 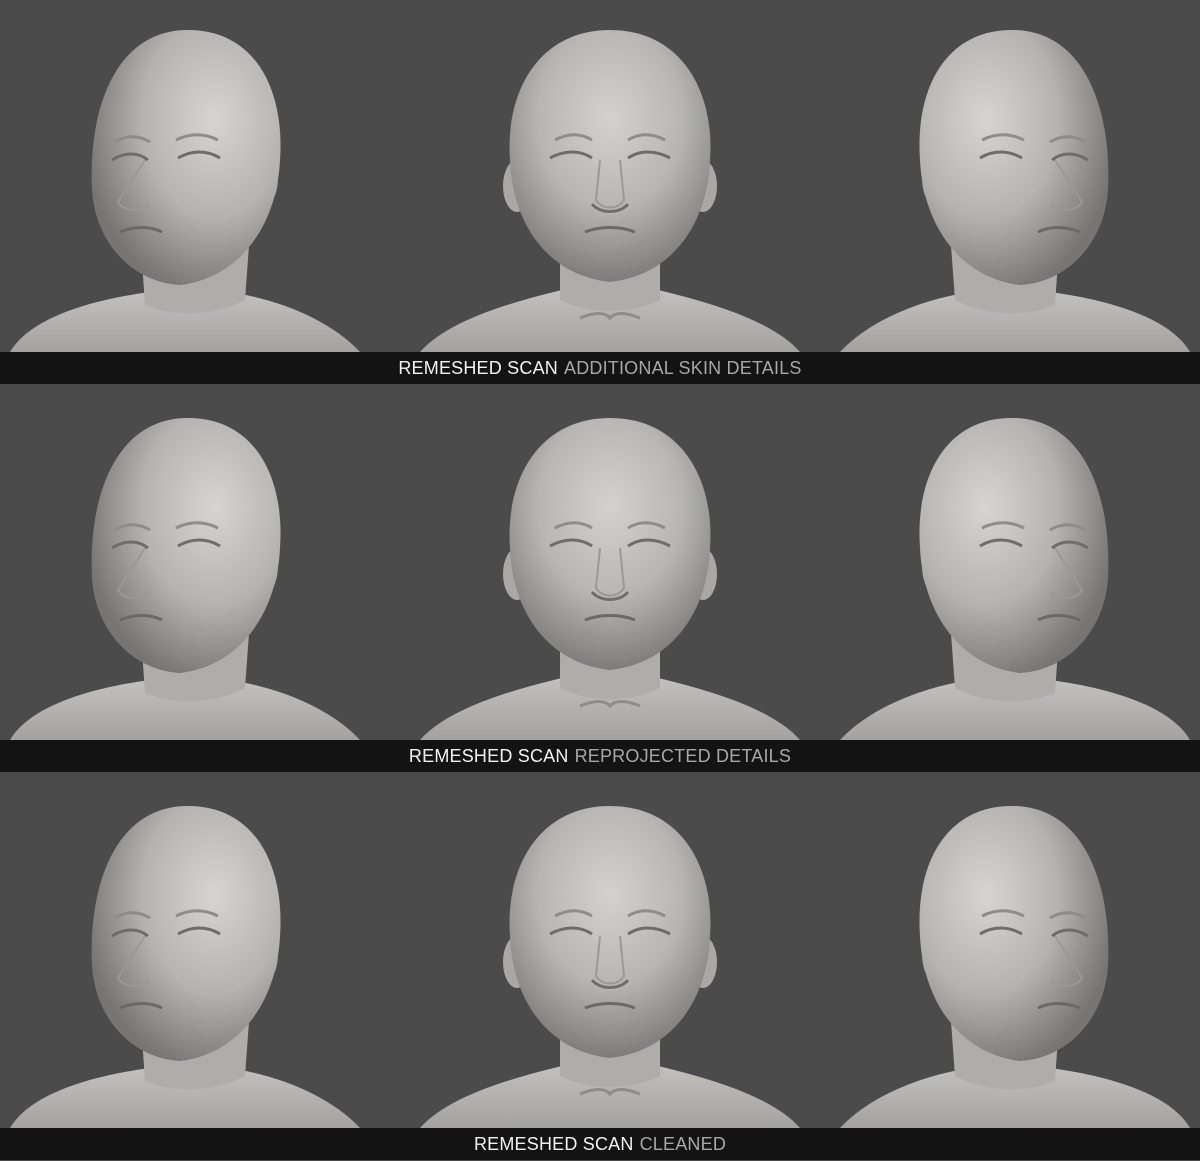 I want to click on caption-bar: REMESHED SCAN ADDITIONAL SKIN DETAILS, so click(x=600, y=368).